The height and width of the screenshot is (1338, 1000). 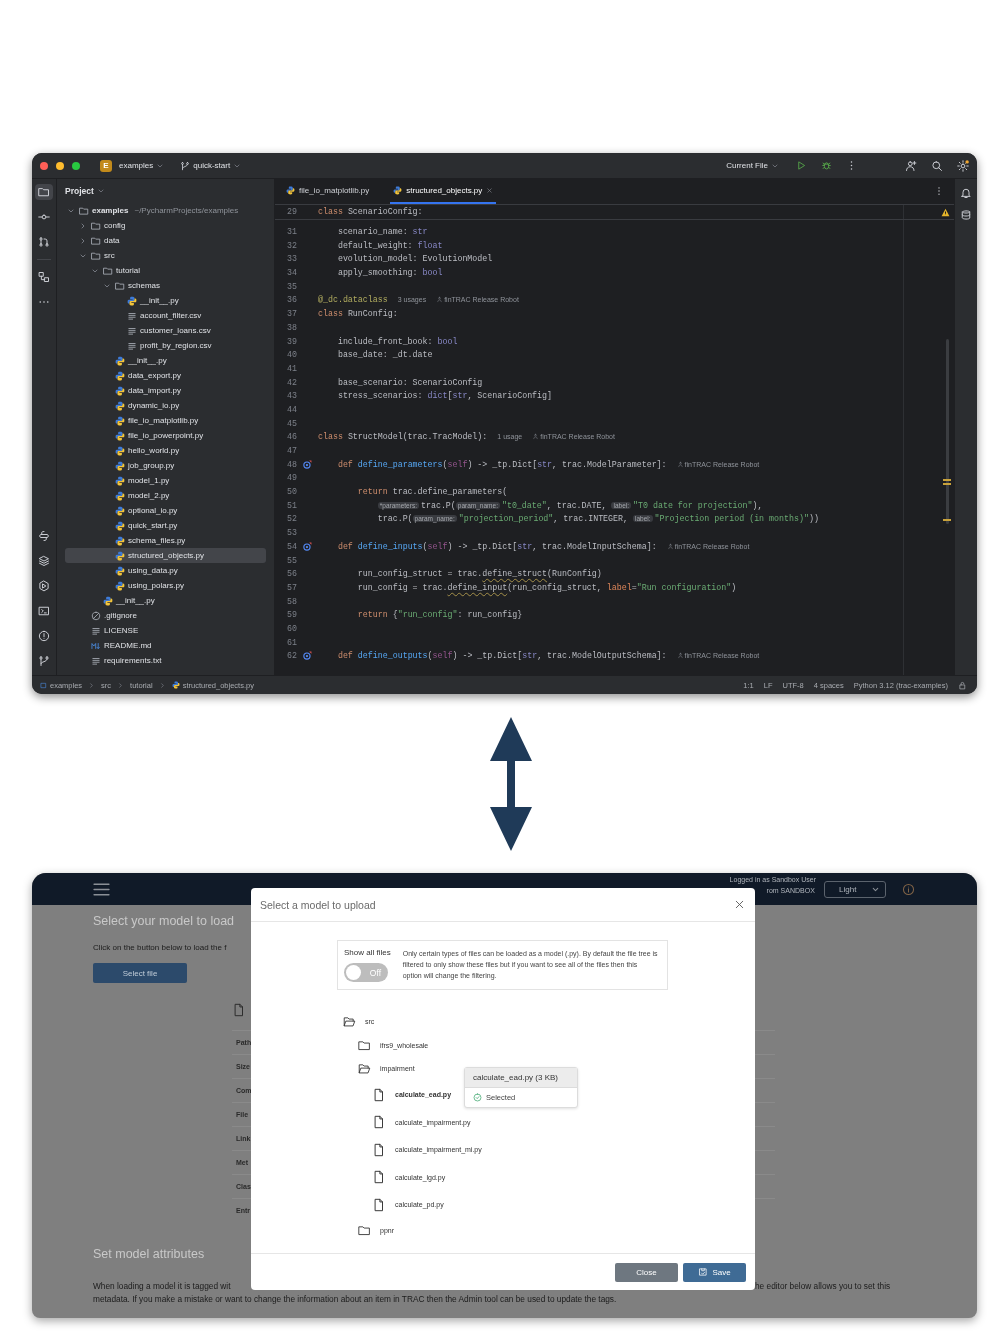 What do you see at coordinates (379, 1149) in the screenshot?
I see `file-icon` at bounding box center [379, 1149].